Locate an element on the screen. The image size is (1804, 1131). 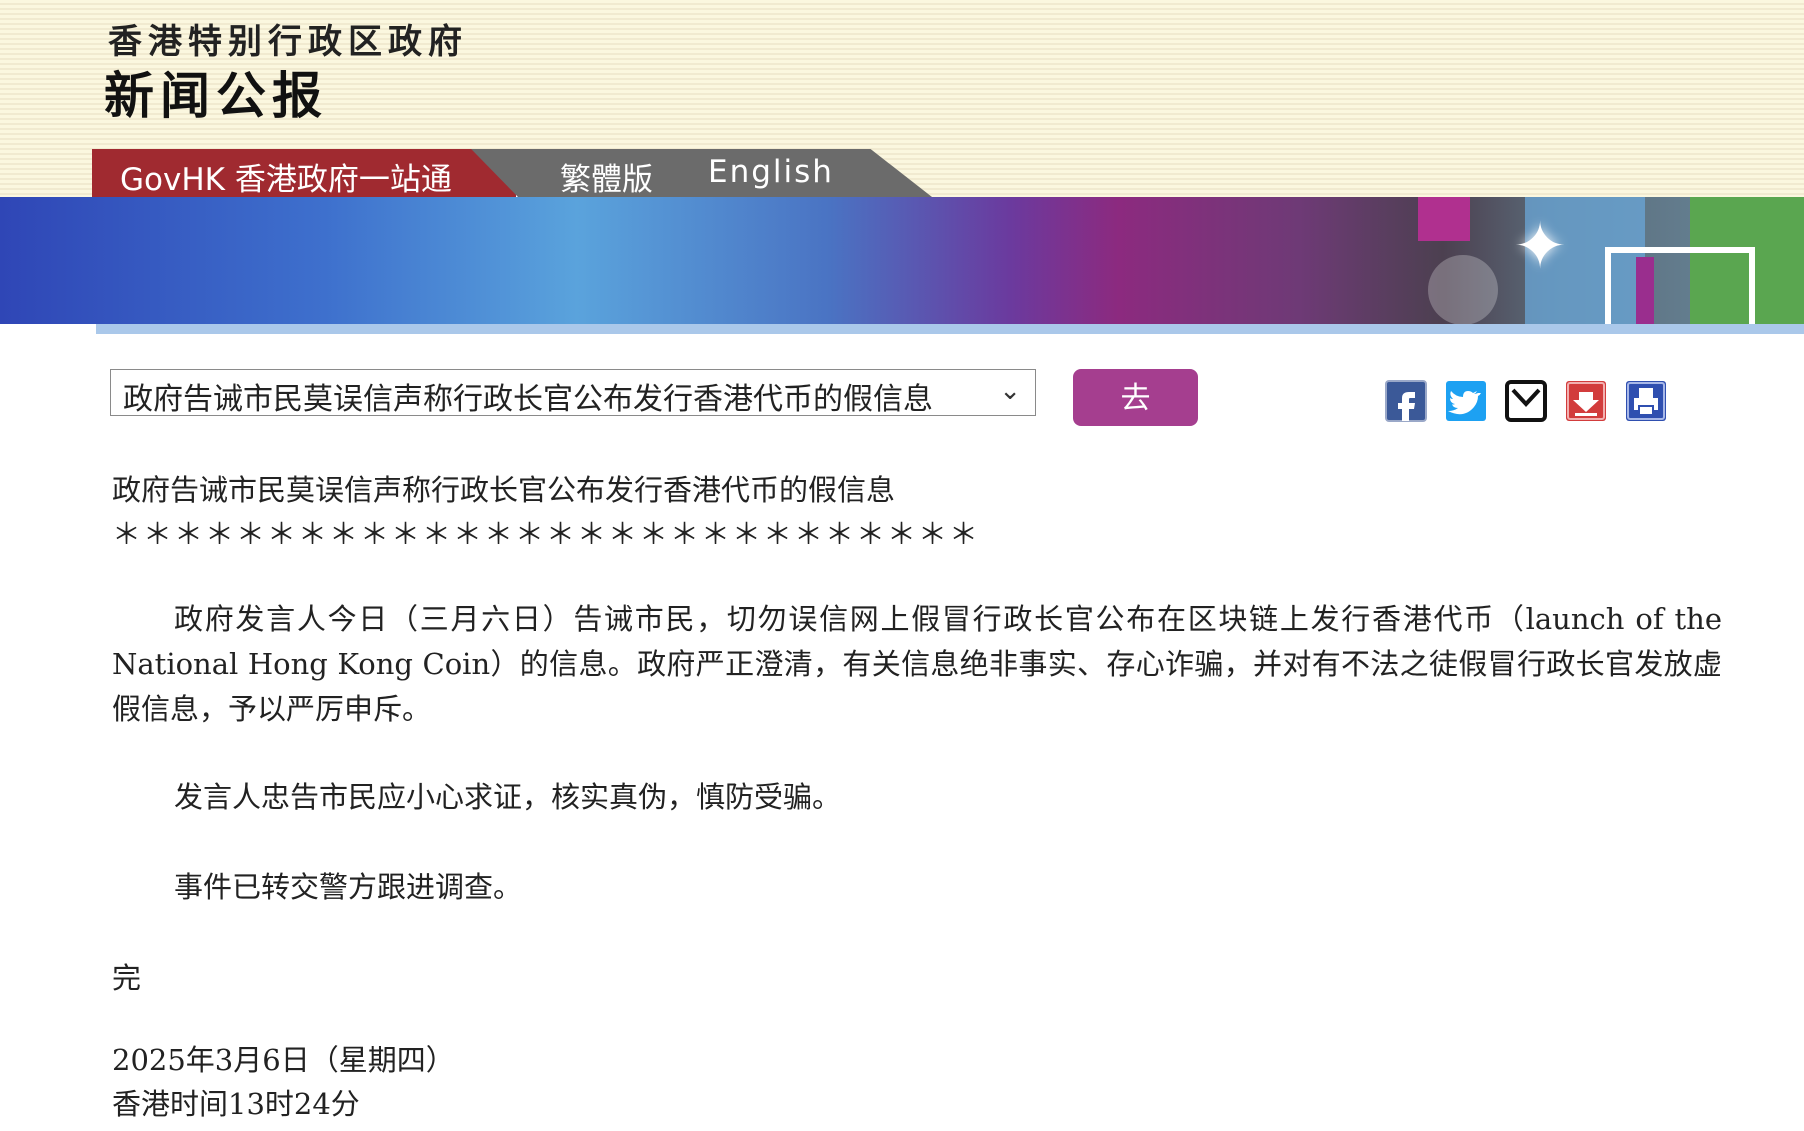
article-paragraph: 发言人忠告市民应小心求证，核实真伪，慎防受骗。 is located at coordinates (508, 797).